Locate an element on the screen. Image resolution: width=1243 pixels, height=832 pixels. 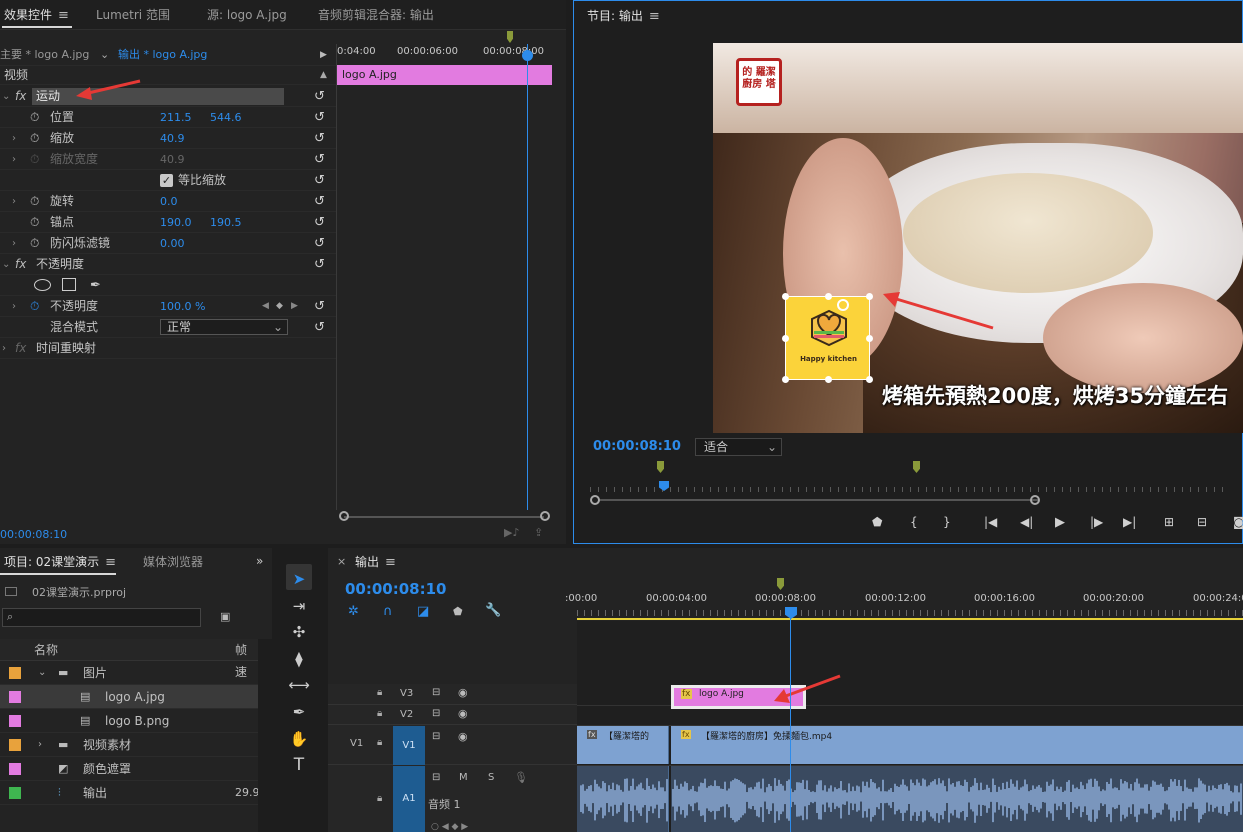
fx-icon: fx is located at coordinates (20, 264).